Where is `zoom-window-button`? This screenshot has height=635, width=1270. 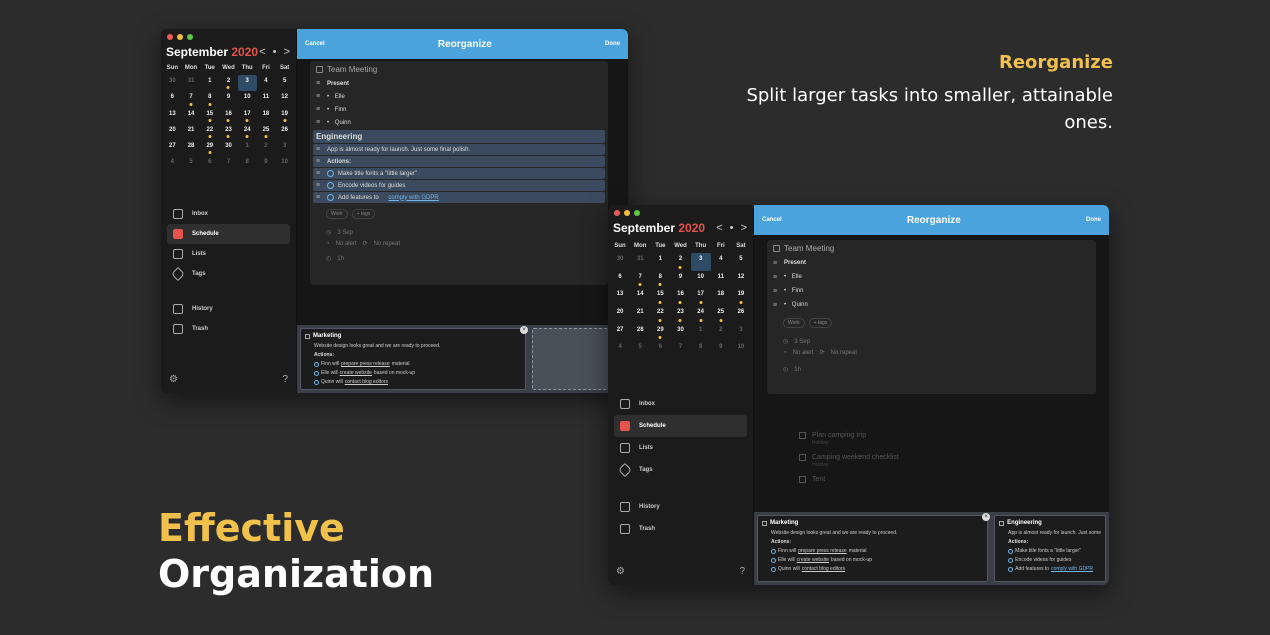
zoom-window-button is located at coordinates (637, 213).